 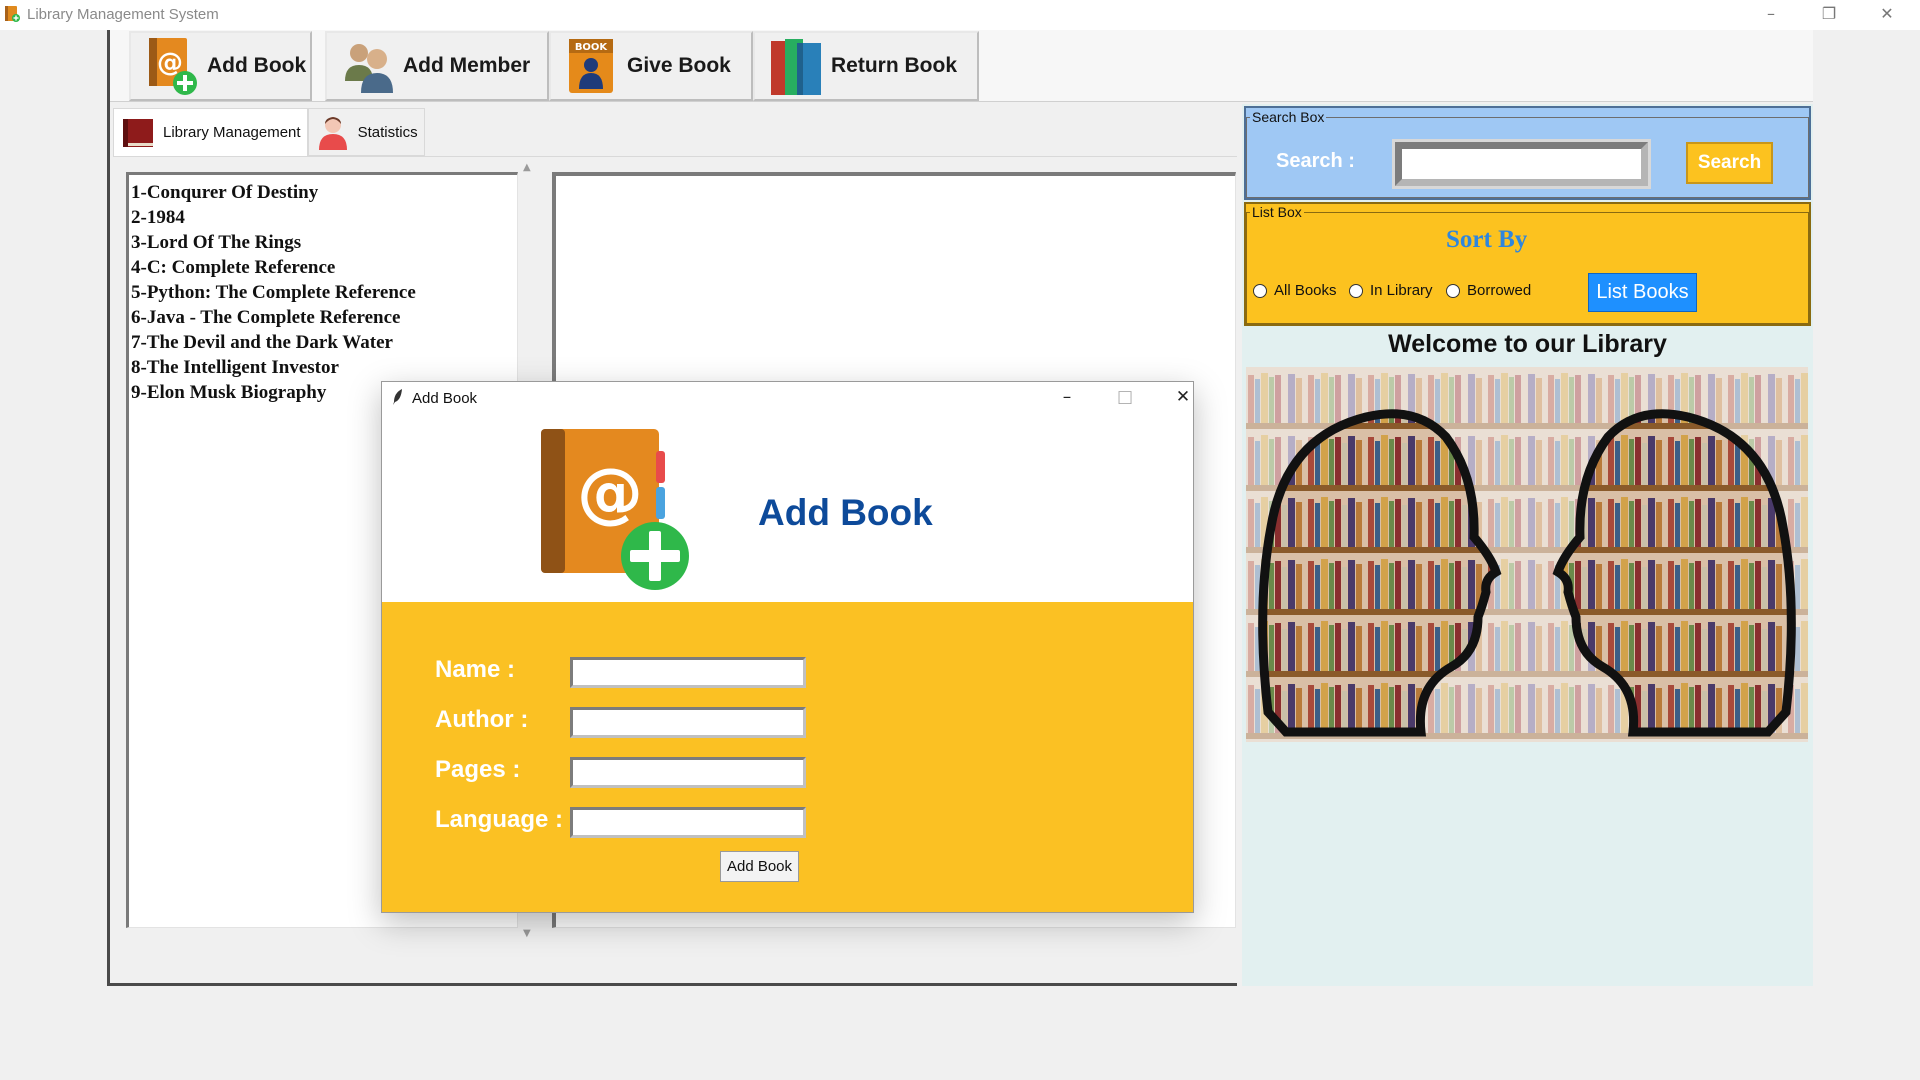 What do you see at coordinates (323, 292) in the screenshot?
I see `list-item: 5-Python: The Complete Reference` at bounding box center [323, 292].